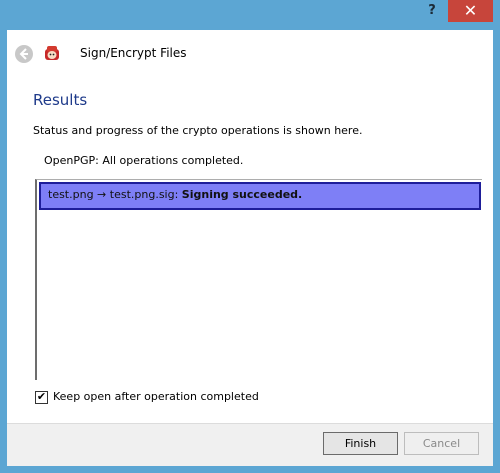  Describe the element at coordinates (250, 54) in the screenshot. I see `wizard-header: Sign/Encrypt Files` at that location.